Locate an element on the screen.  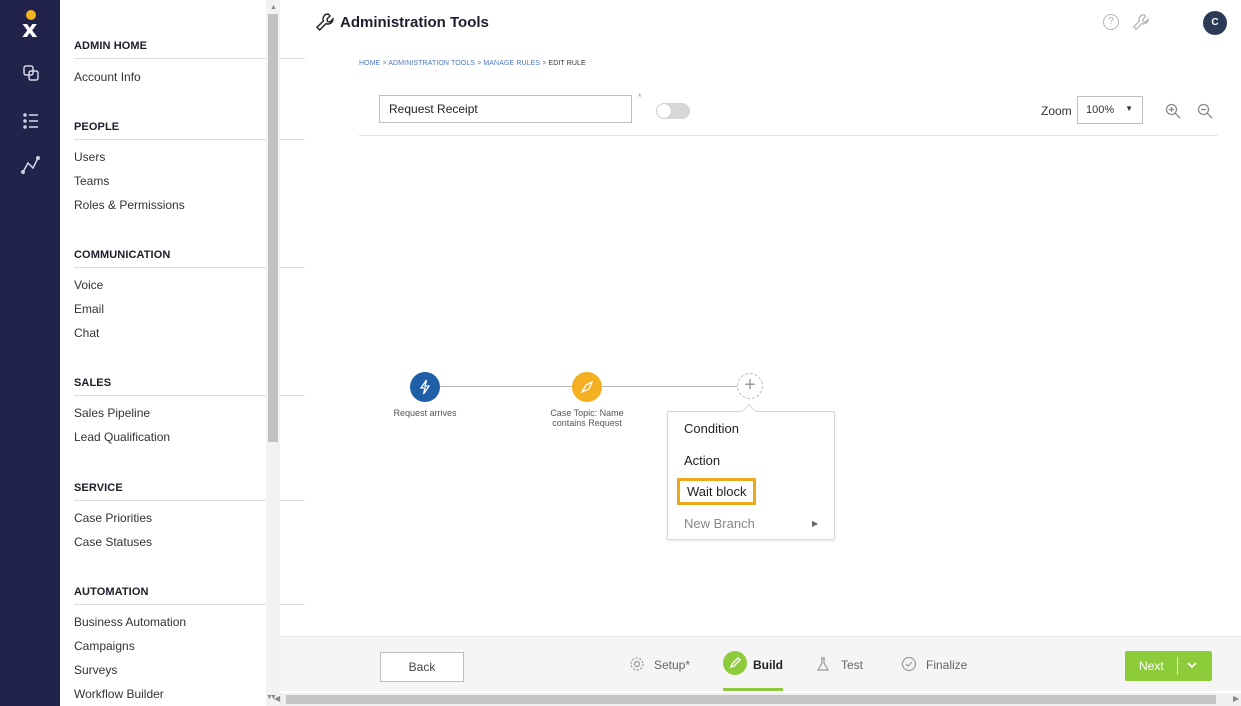
zoom-value: 100% is located at coordinates (1100, 110).